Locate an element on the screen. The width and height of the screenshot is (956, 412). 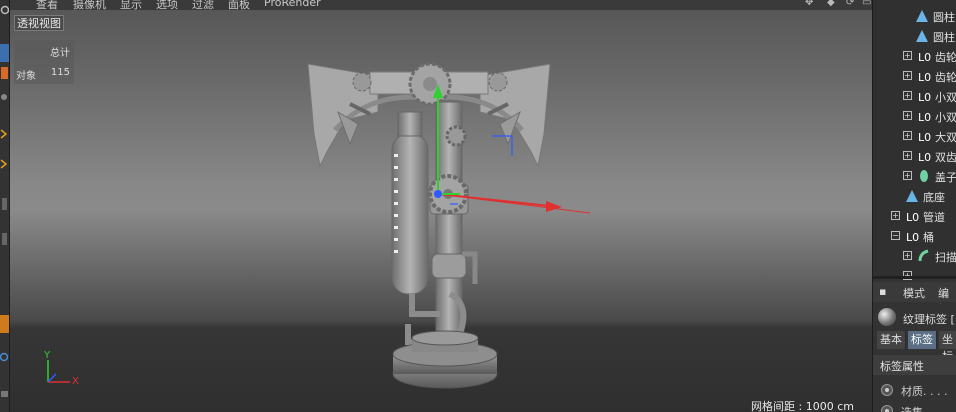
menu-camera: 摄像机 is located at coordinates (89, 5).